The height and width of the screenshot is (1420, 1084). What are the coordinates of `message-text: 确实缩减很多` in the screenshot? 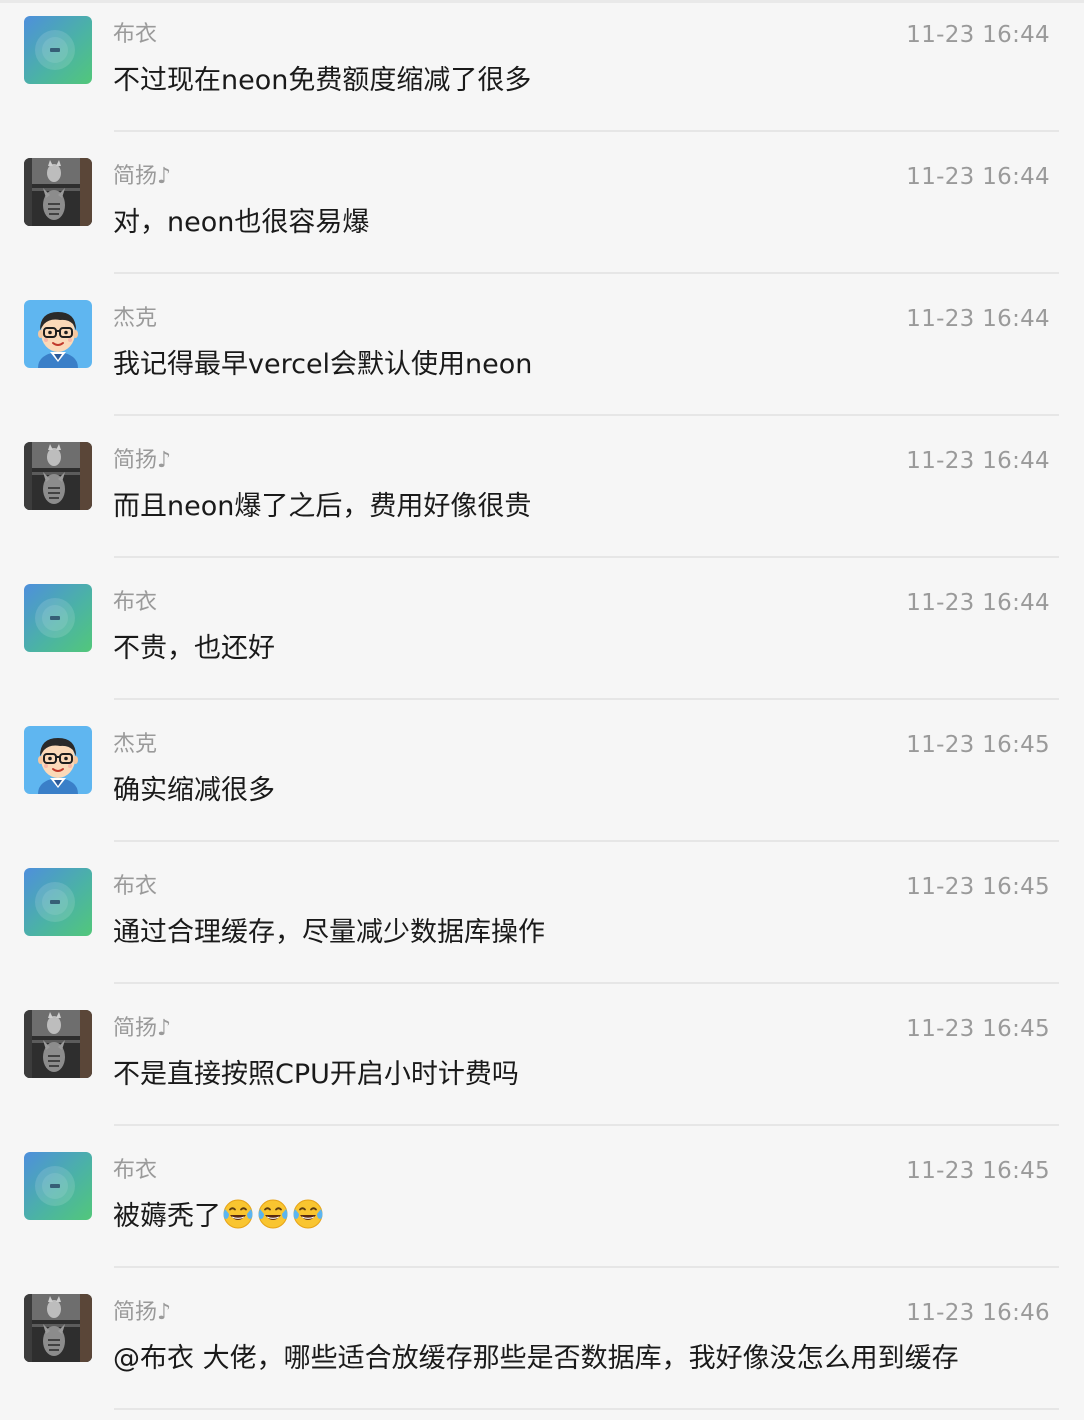 It's located at (194, 791).